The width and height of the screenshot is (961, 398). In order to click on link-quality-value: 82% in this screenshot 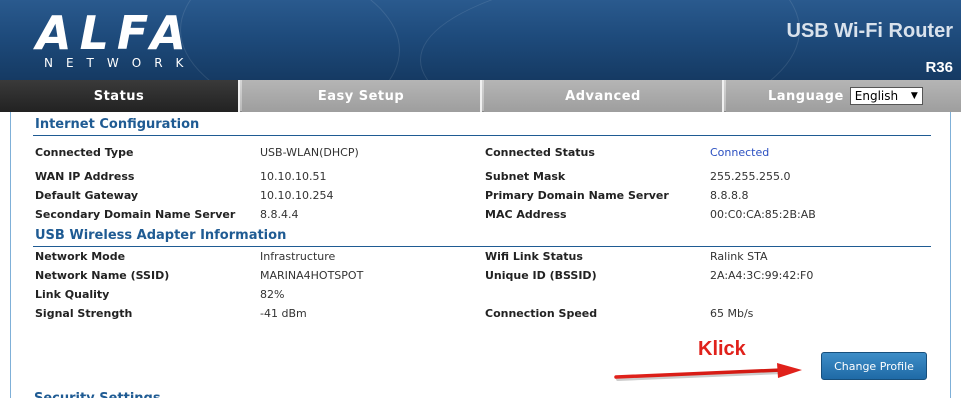, I will do `click(272, 294)`.